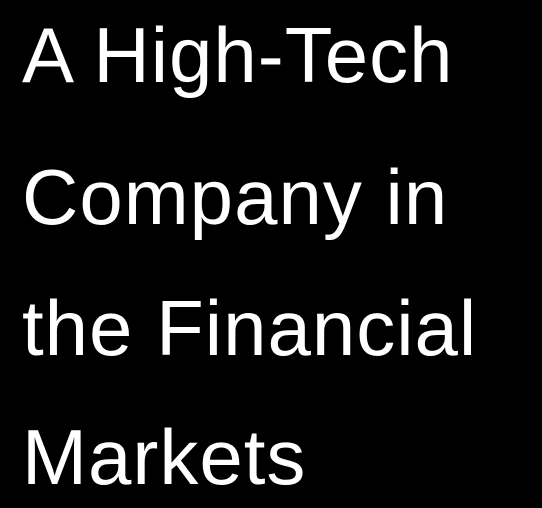  What do you see at coordinates (238, 55) in the screenshot?
I see `title-line-1: A High-Tech` at bounding box center [238, 55].